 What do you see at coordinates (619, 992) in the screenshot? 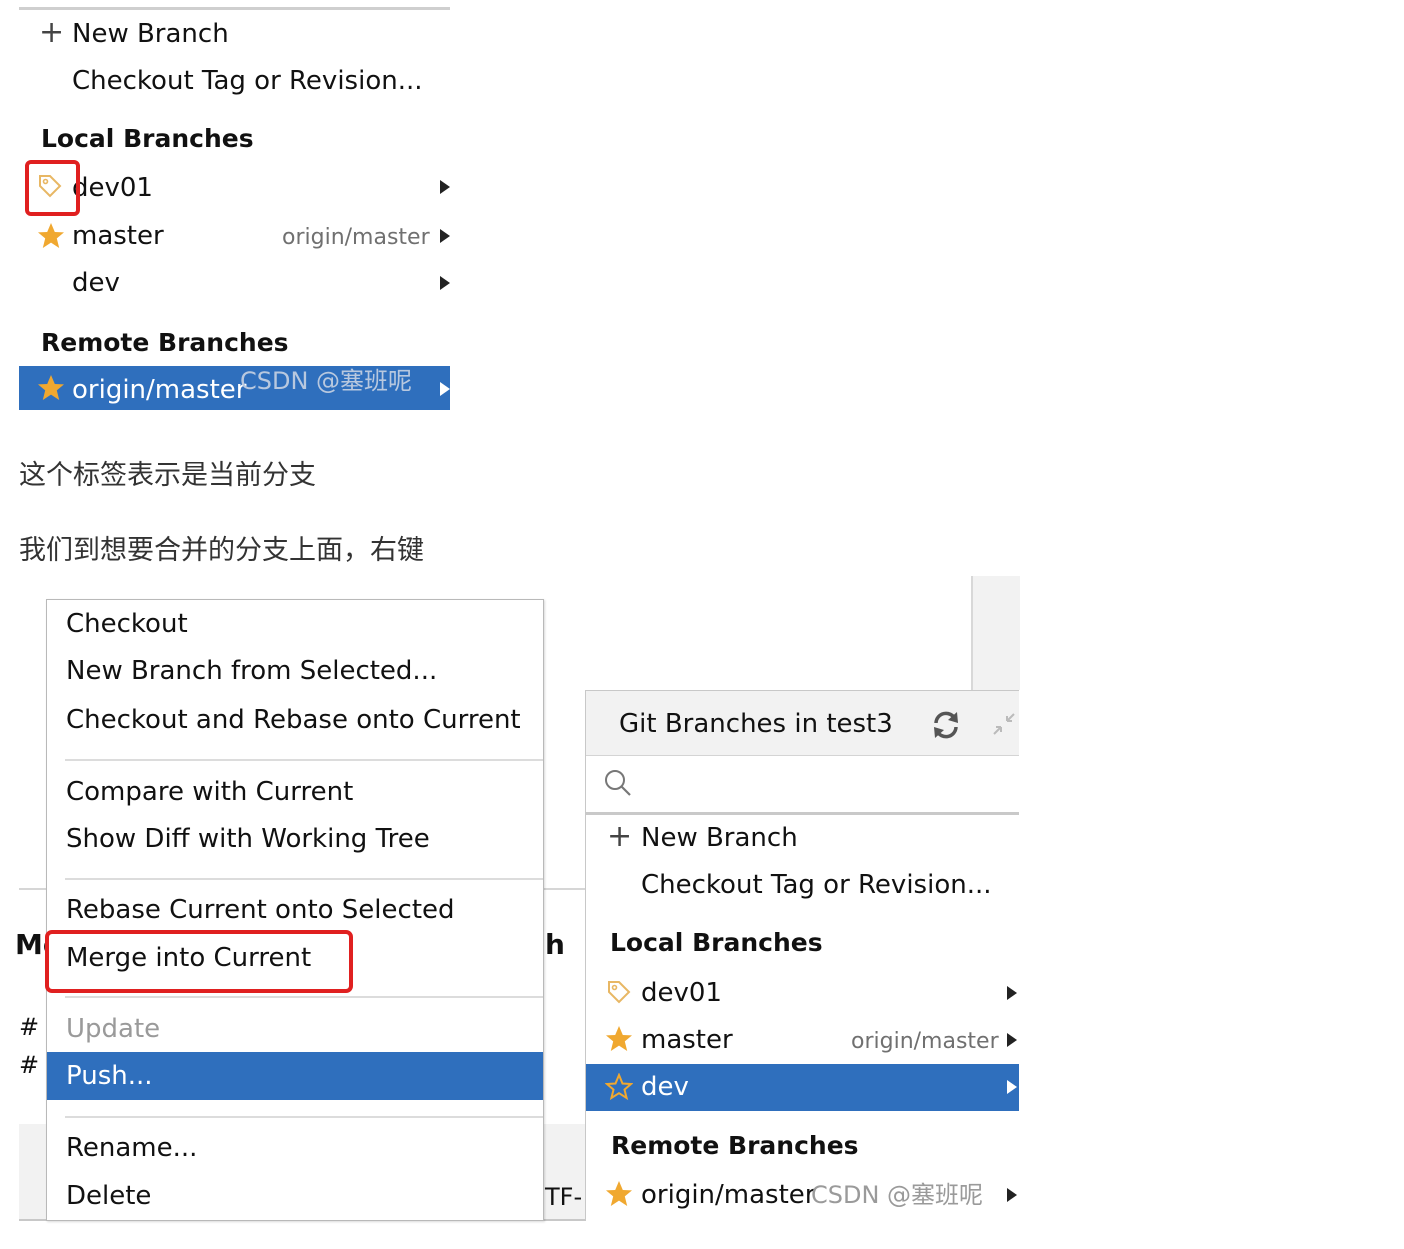
I see `tag-icon` at bounding box center [619, 992].